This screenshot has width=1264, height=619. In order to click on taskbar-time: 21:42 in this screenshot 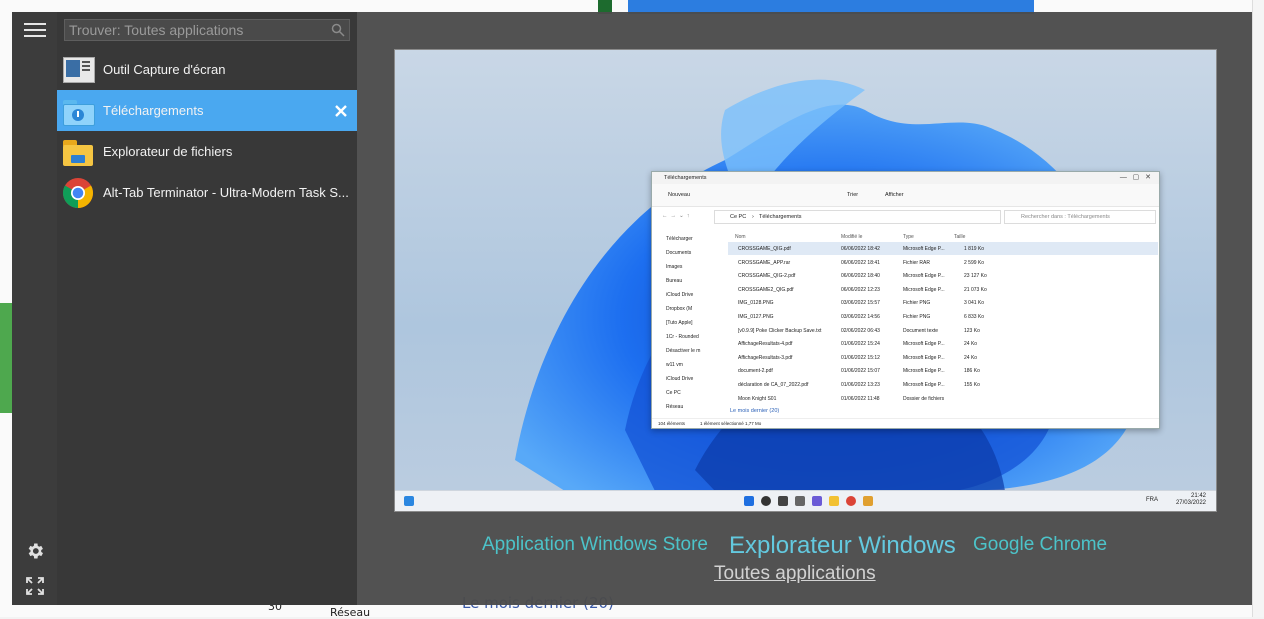, I will do `click(1198, 496)`.